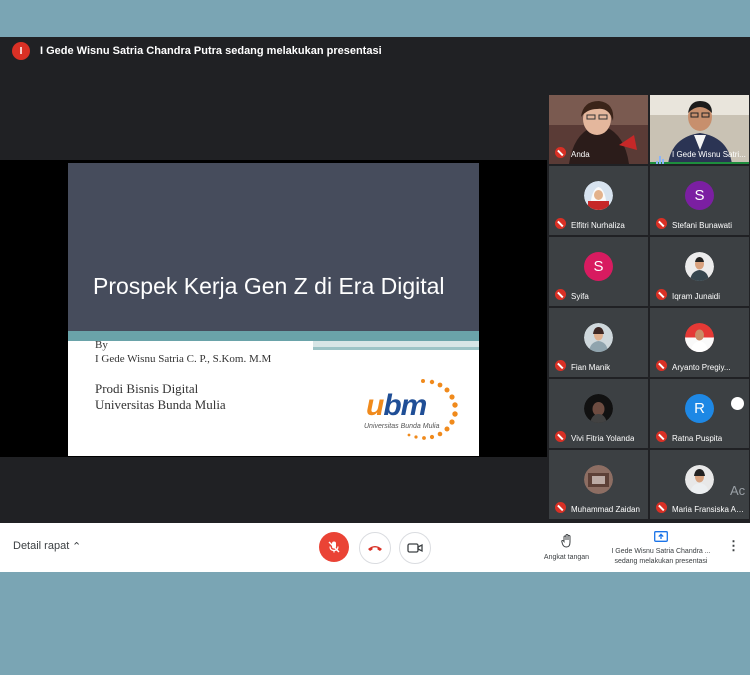 The width and height of the screenshot is (750, 675). Describe the element at coordinates (396, 405) in the screenshot. I see `logo-text: ubm` at that location.